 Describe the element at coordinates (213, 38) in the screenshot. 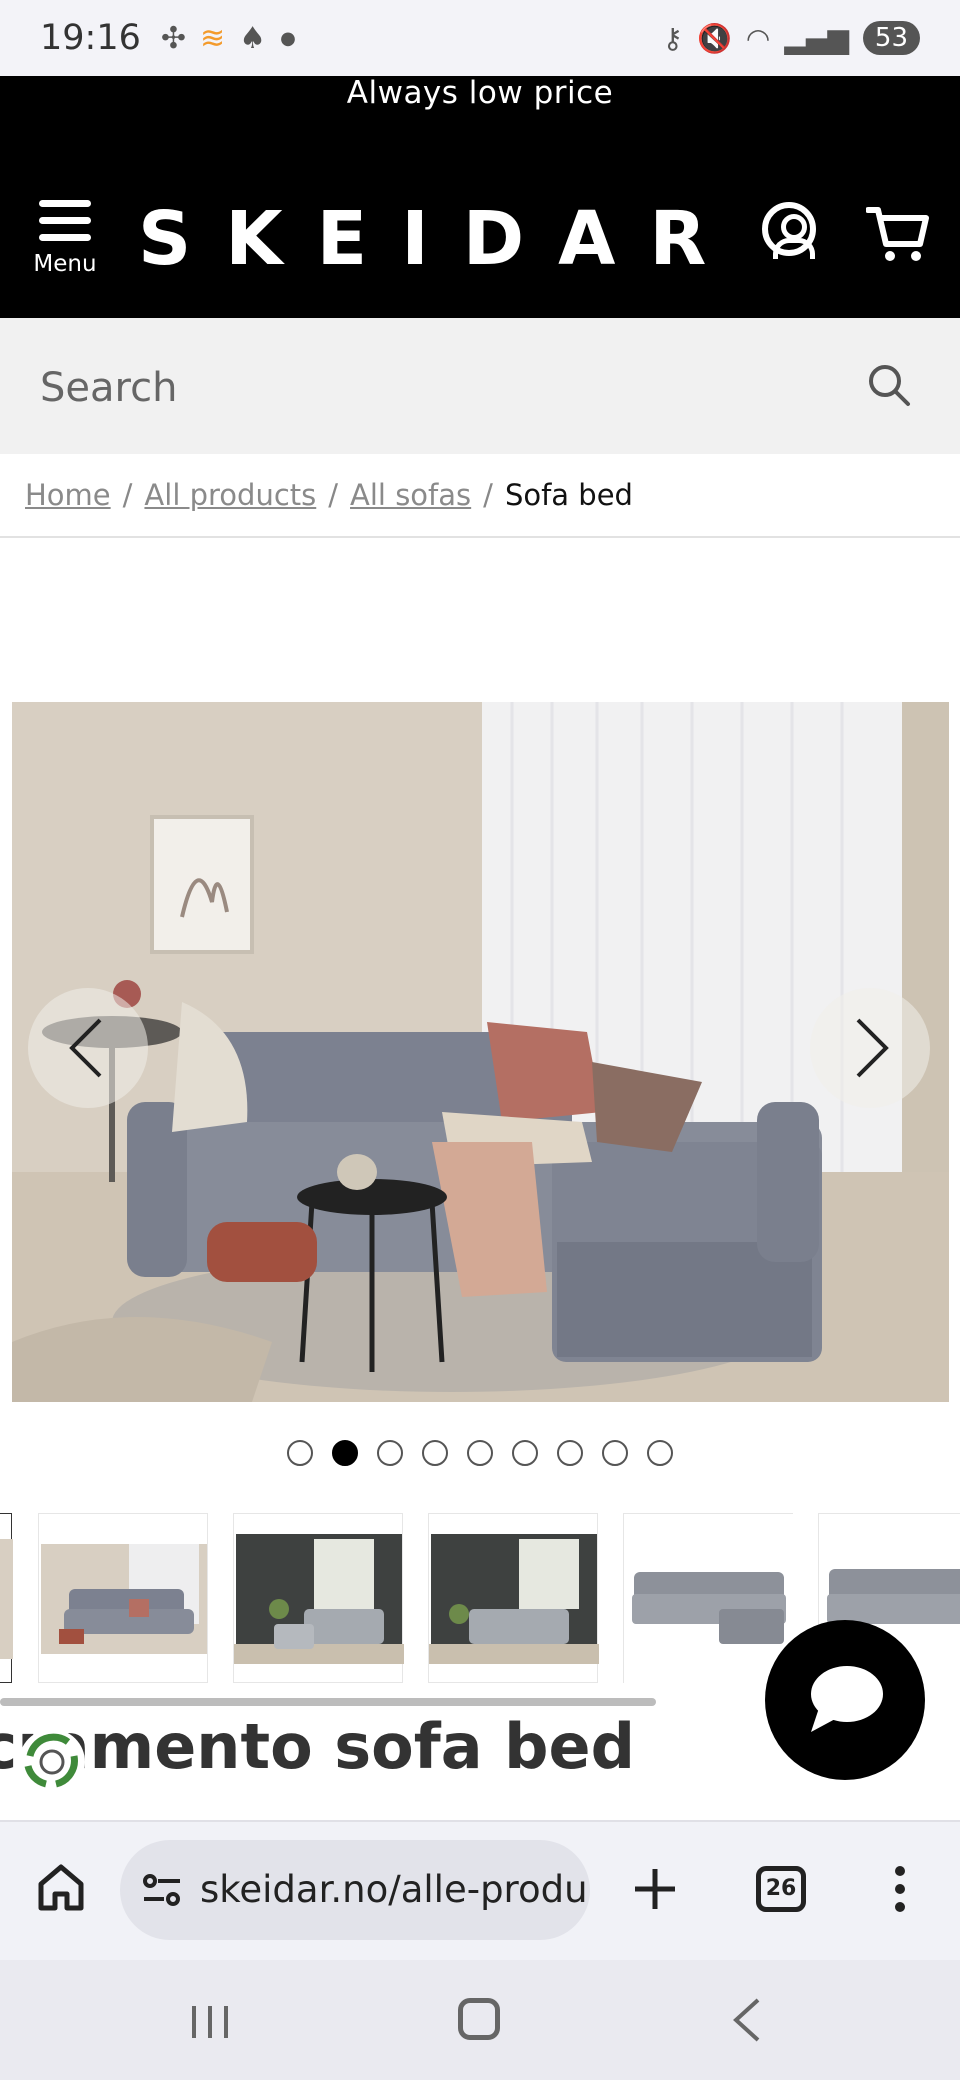

I see `app-icon: ≋` at that location.